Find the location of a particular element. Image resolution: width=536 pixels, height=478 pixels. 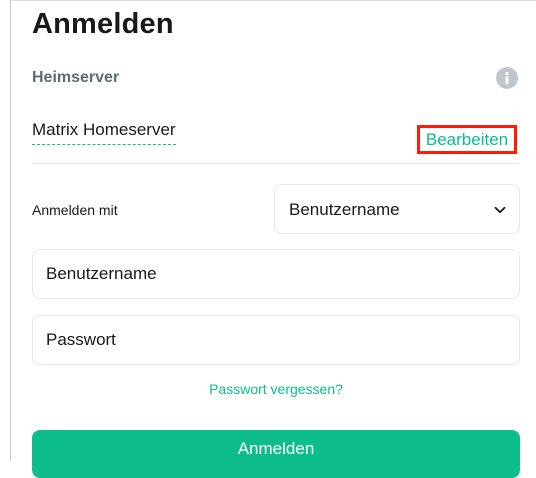

login-method-select: Benutzername is located at coordinates (397, 209).